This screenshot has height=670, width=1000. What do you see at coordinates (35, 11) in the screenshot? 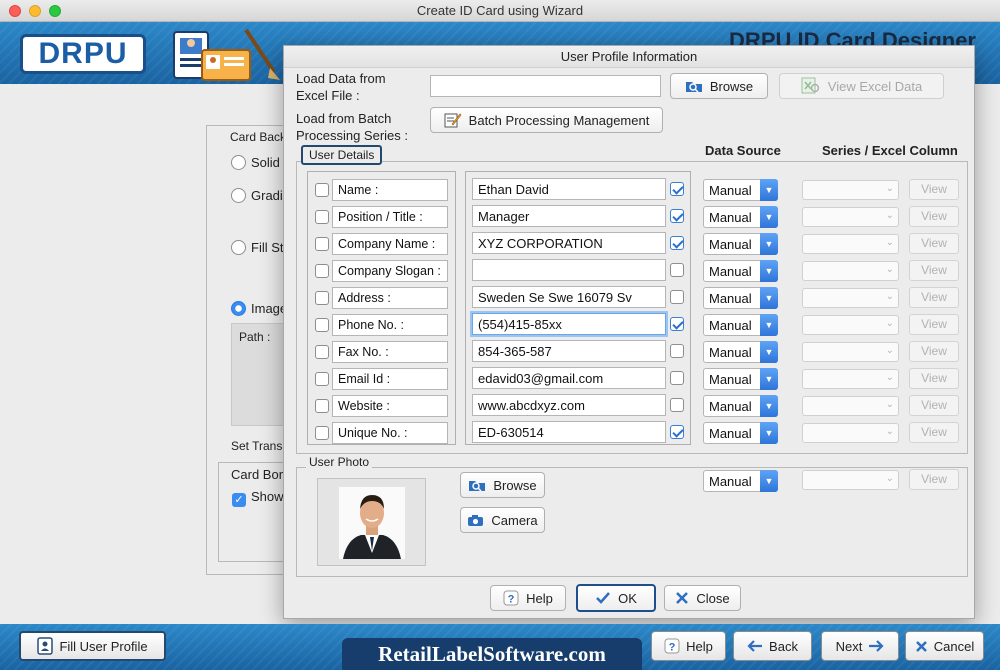
I see `minimize-window-icon` at bounding box center [35, 11].